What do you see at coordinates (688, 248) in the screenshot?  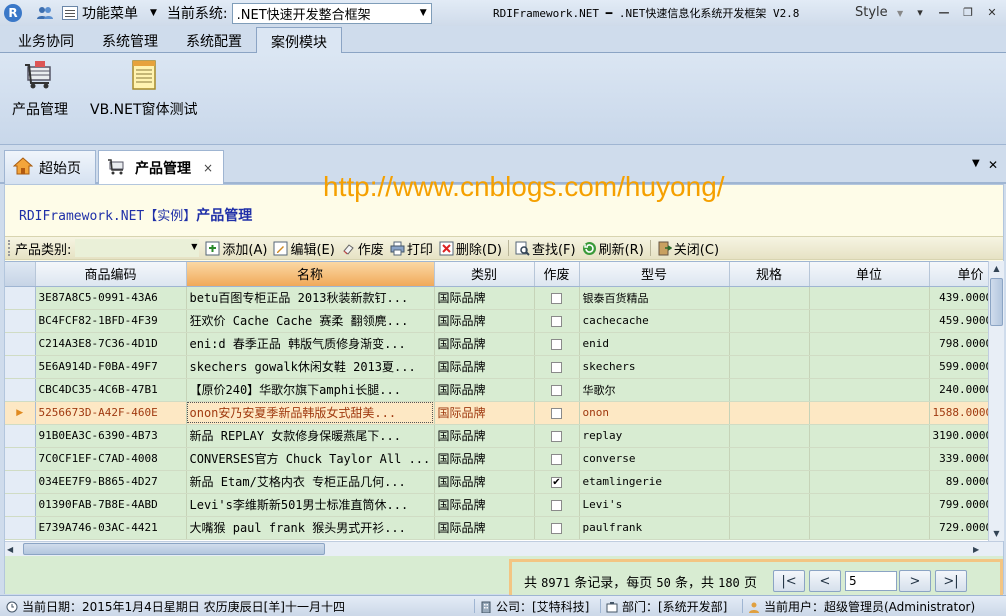 I see `close-form-button: 关闭(C)` at bounding box center [688, 248].